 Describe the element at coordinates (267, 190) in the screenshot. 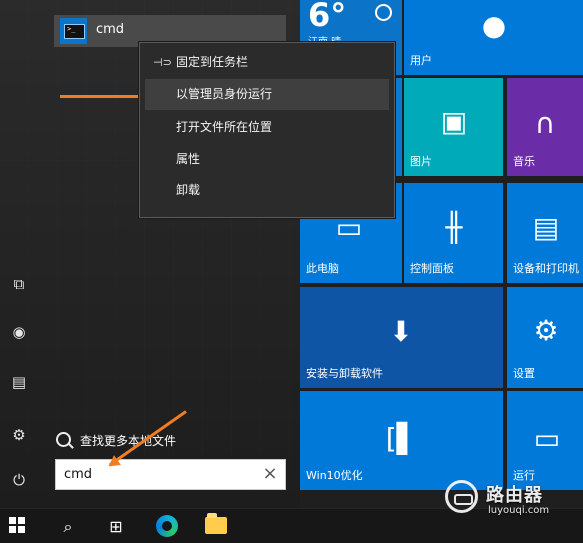

I see `menu-uninstall: 卸载` at that location.